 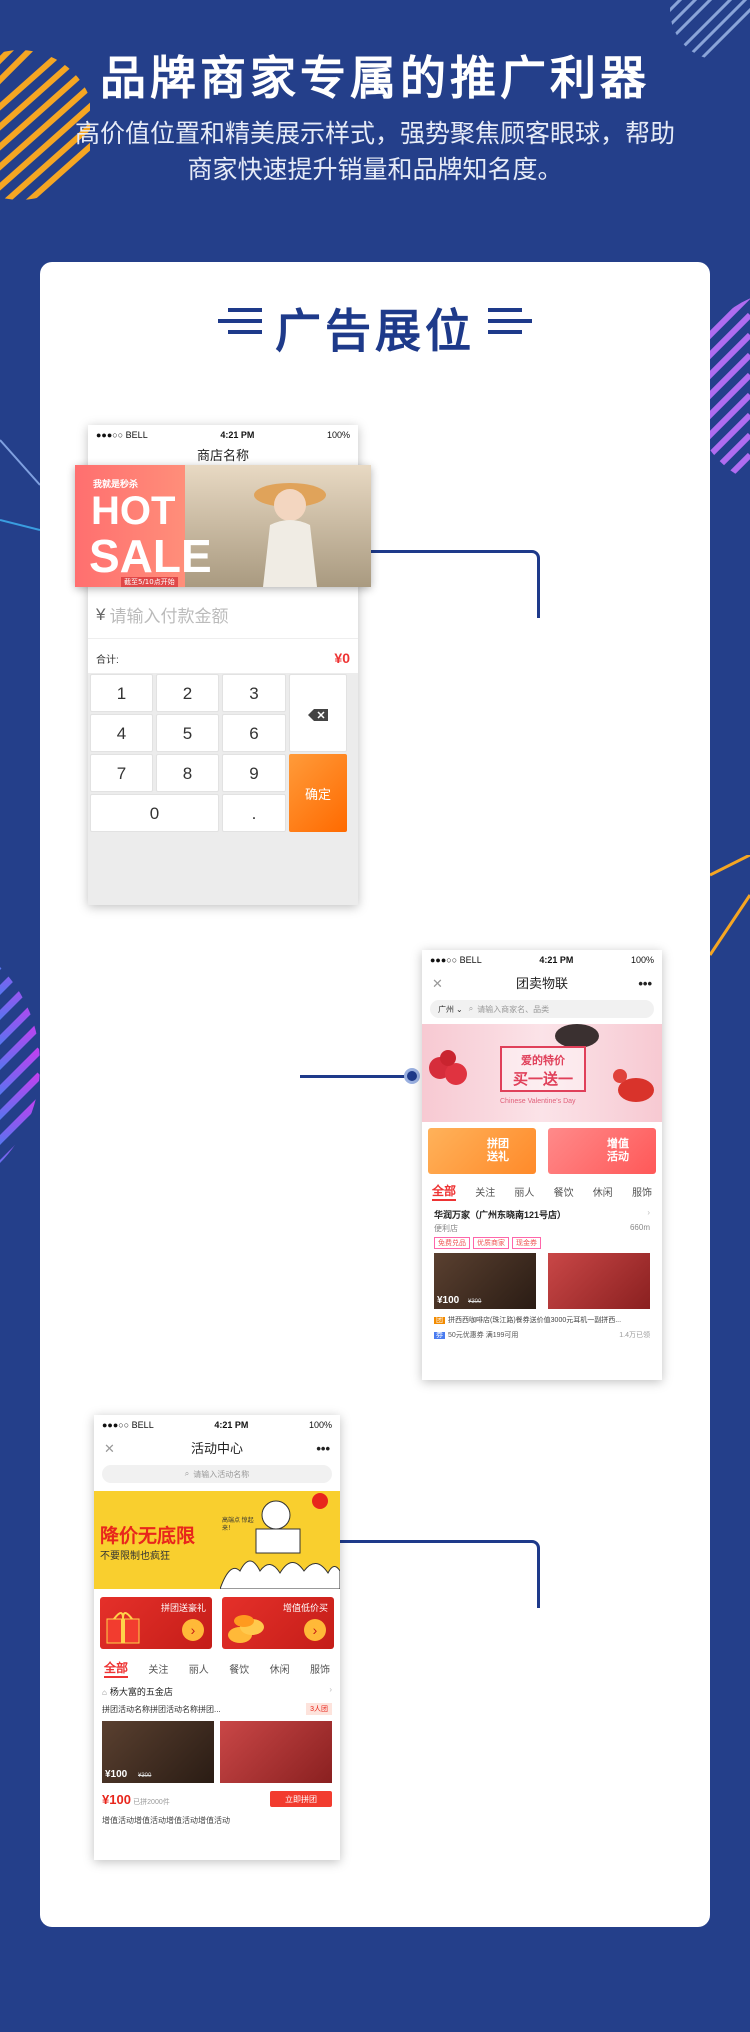 What do you see at coordinates (543, 1061) in the screenshot?
I see `banner-line1: 爱的特价` at bounding box center [543, 1061].